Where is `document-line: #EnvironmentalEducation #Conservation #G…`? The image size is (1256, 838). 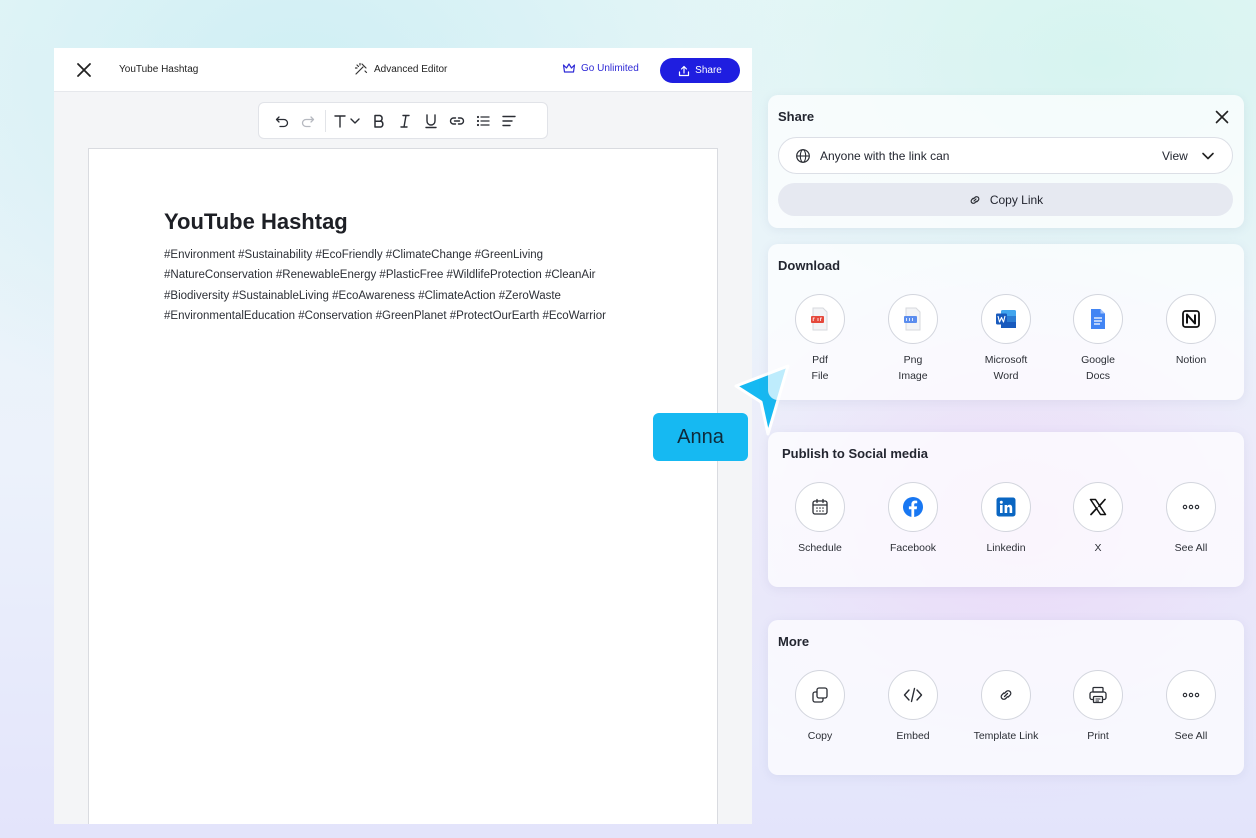 document-line: #EnvironmentalEducation #Conservation #G… is located at coordinates (385, 315).